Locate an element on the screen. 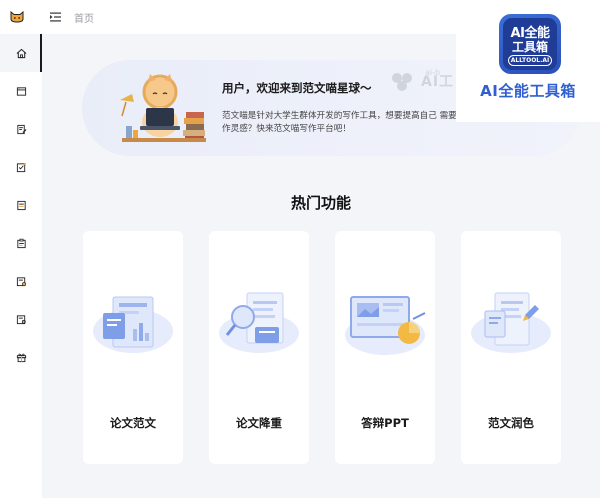 The width and height of the screenshot is (600, 498). ai-tool-badge: AI全能 工具箱 ALLTOOL.AI AI全能工具箱 is located at coordinates (528, 61).